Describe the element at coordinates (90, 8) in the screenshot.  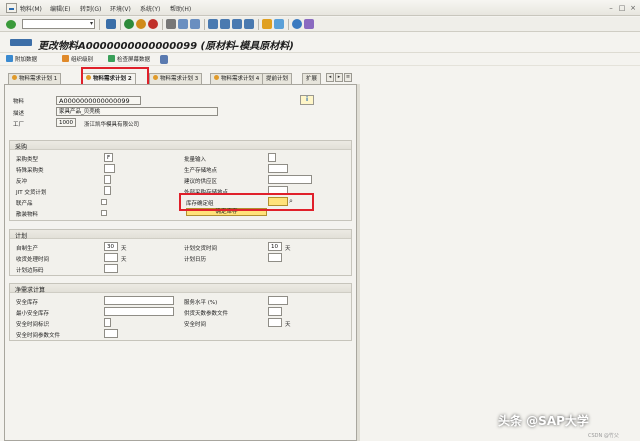
I see `menu-goto: 转到(G)` at that location.